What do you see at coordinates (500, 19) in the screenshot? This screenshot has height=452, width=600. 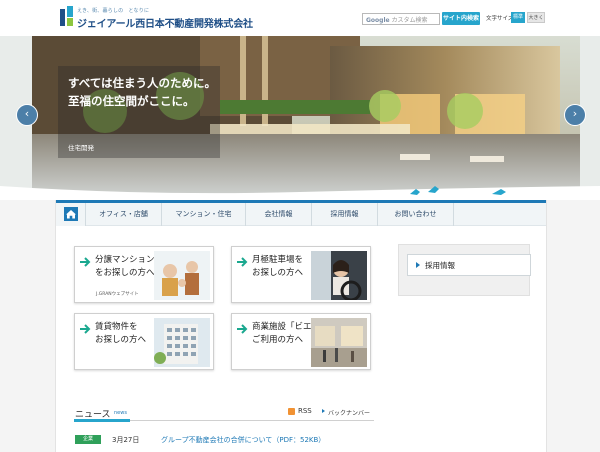 I see `font-size-label: 文字サイズ` at bounding box center [500, 19].